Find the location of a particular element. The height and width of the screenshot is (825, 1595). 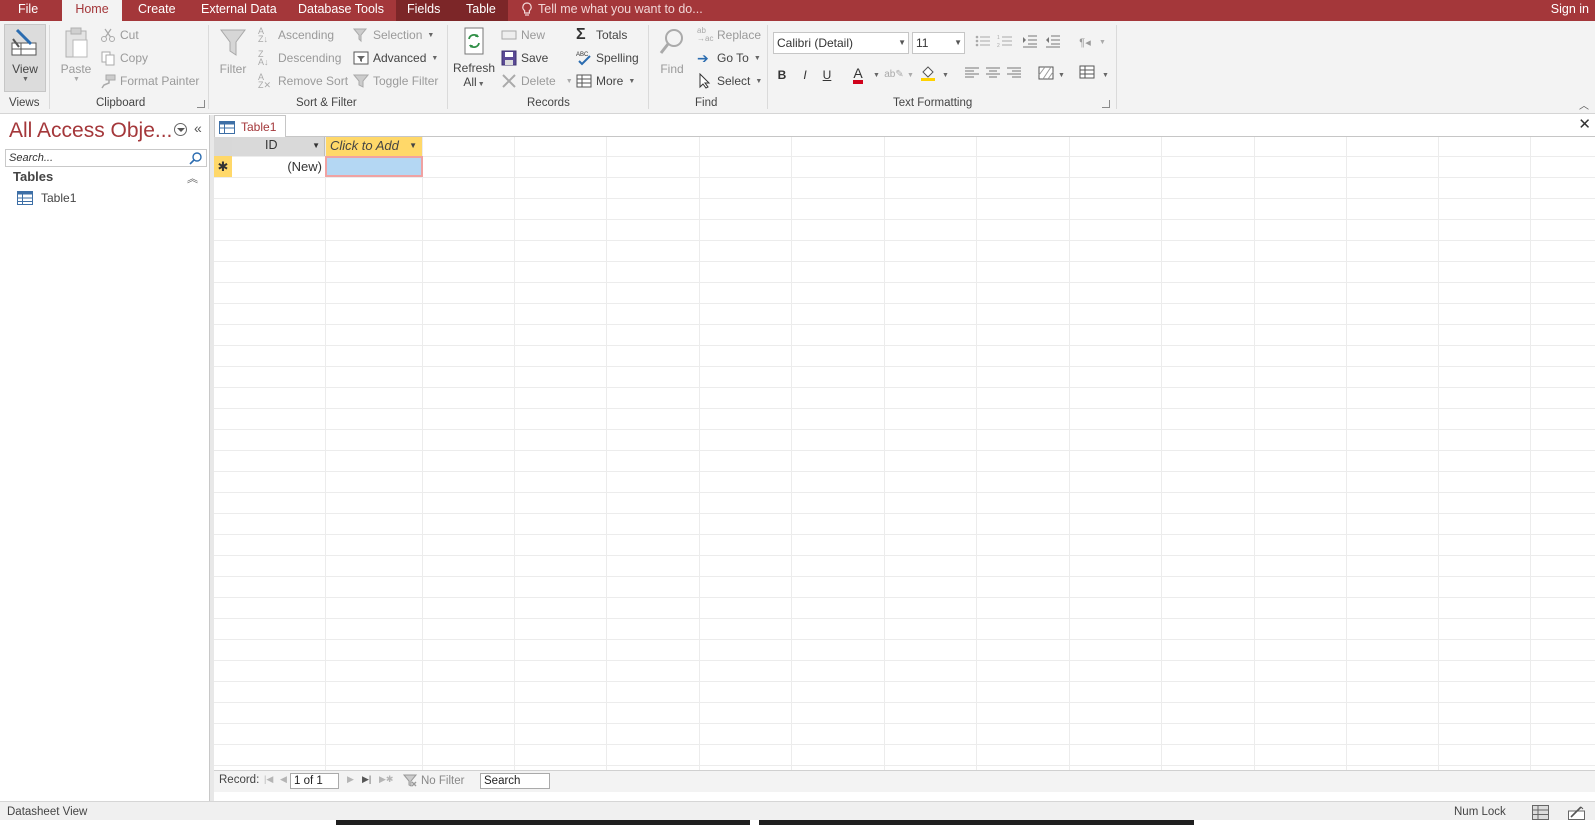

cell-click-to-add-selected is located at coordinates (374, 166).